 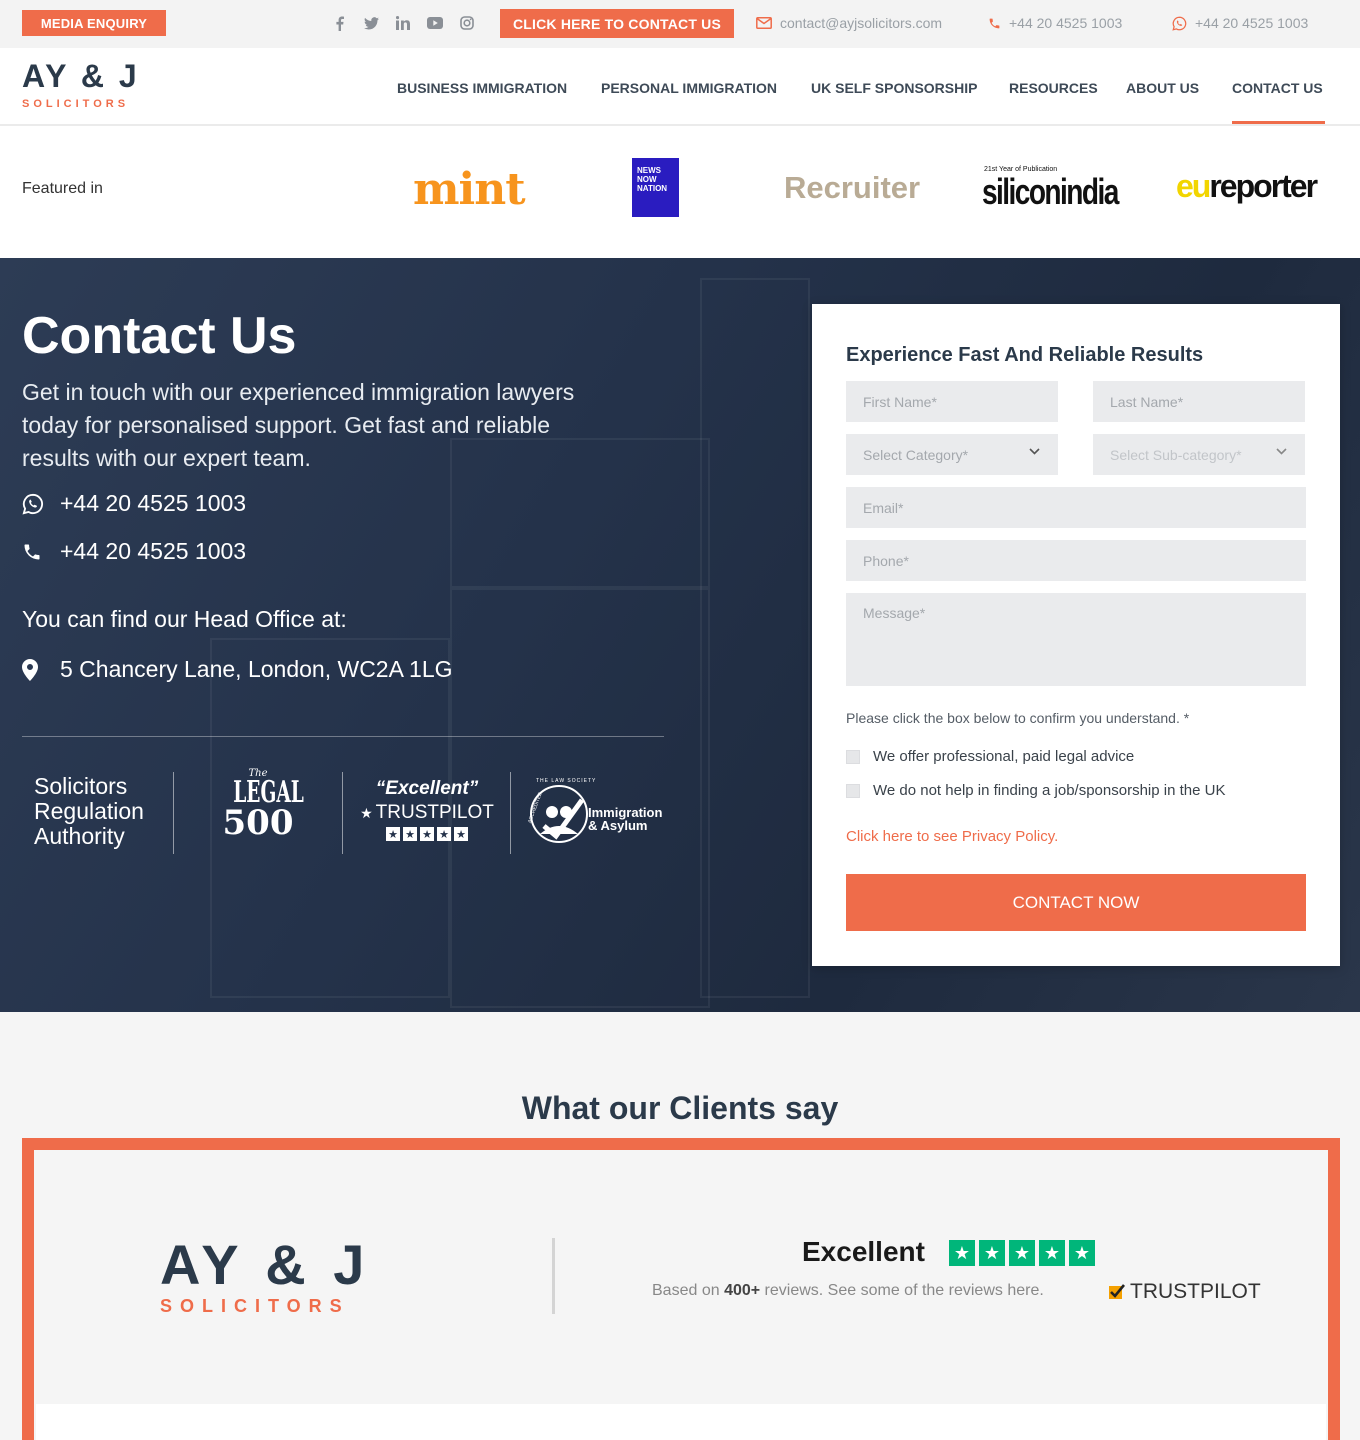 I want to click on office-address: 5 Chancery Lane, London, WC2A 1LG, so click(x=237, y=669).